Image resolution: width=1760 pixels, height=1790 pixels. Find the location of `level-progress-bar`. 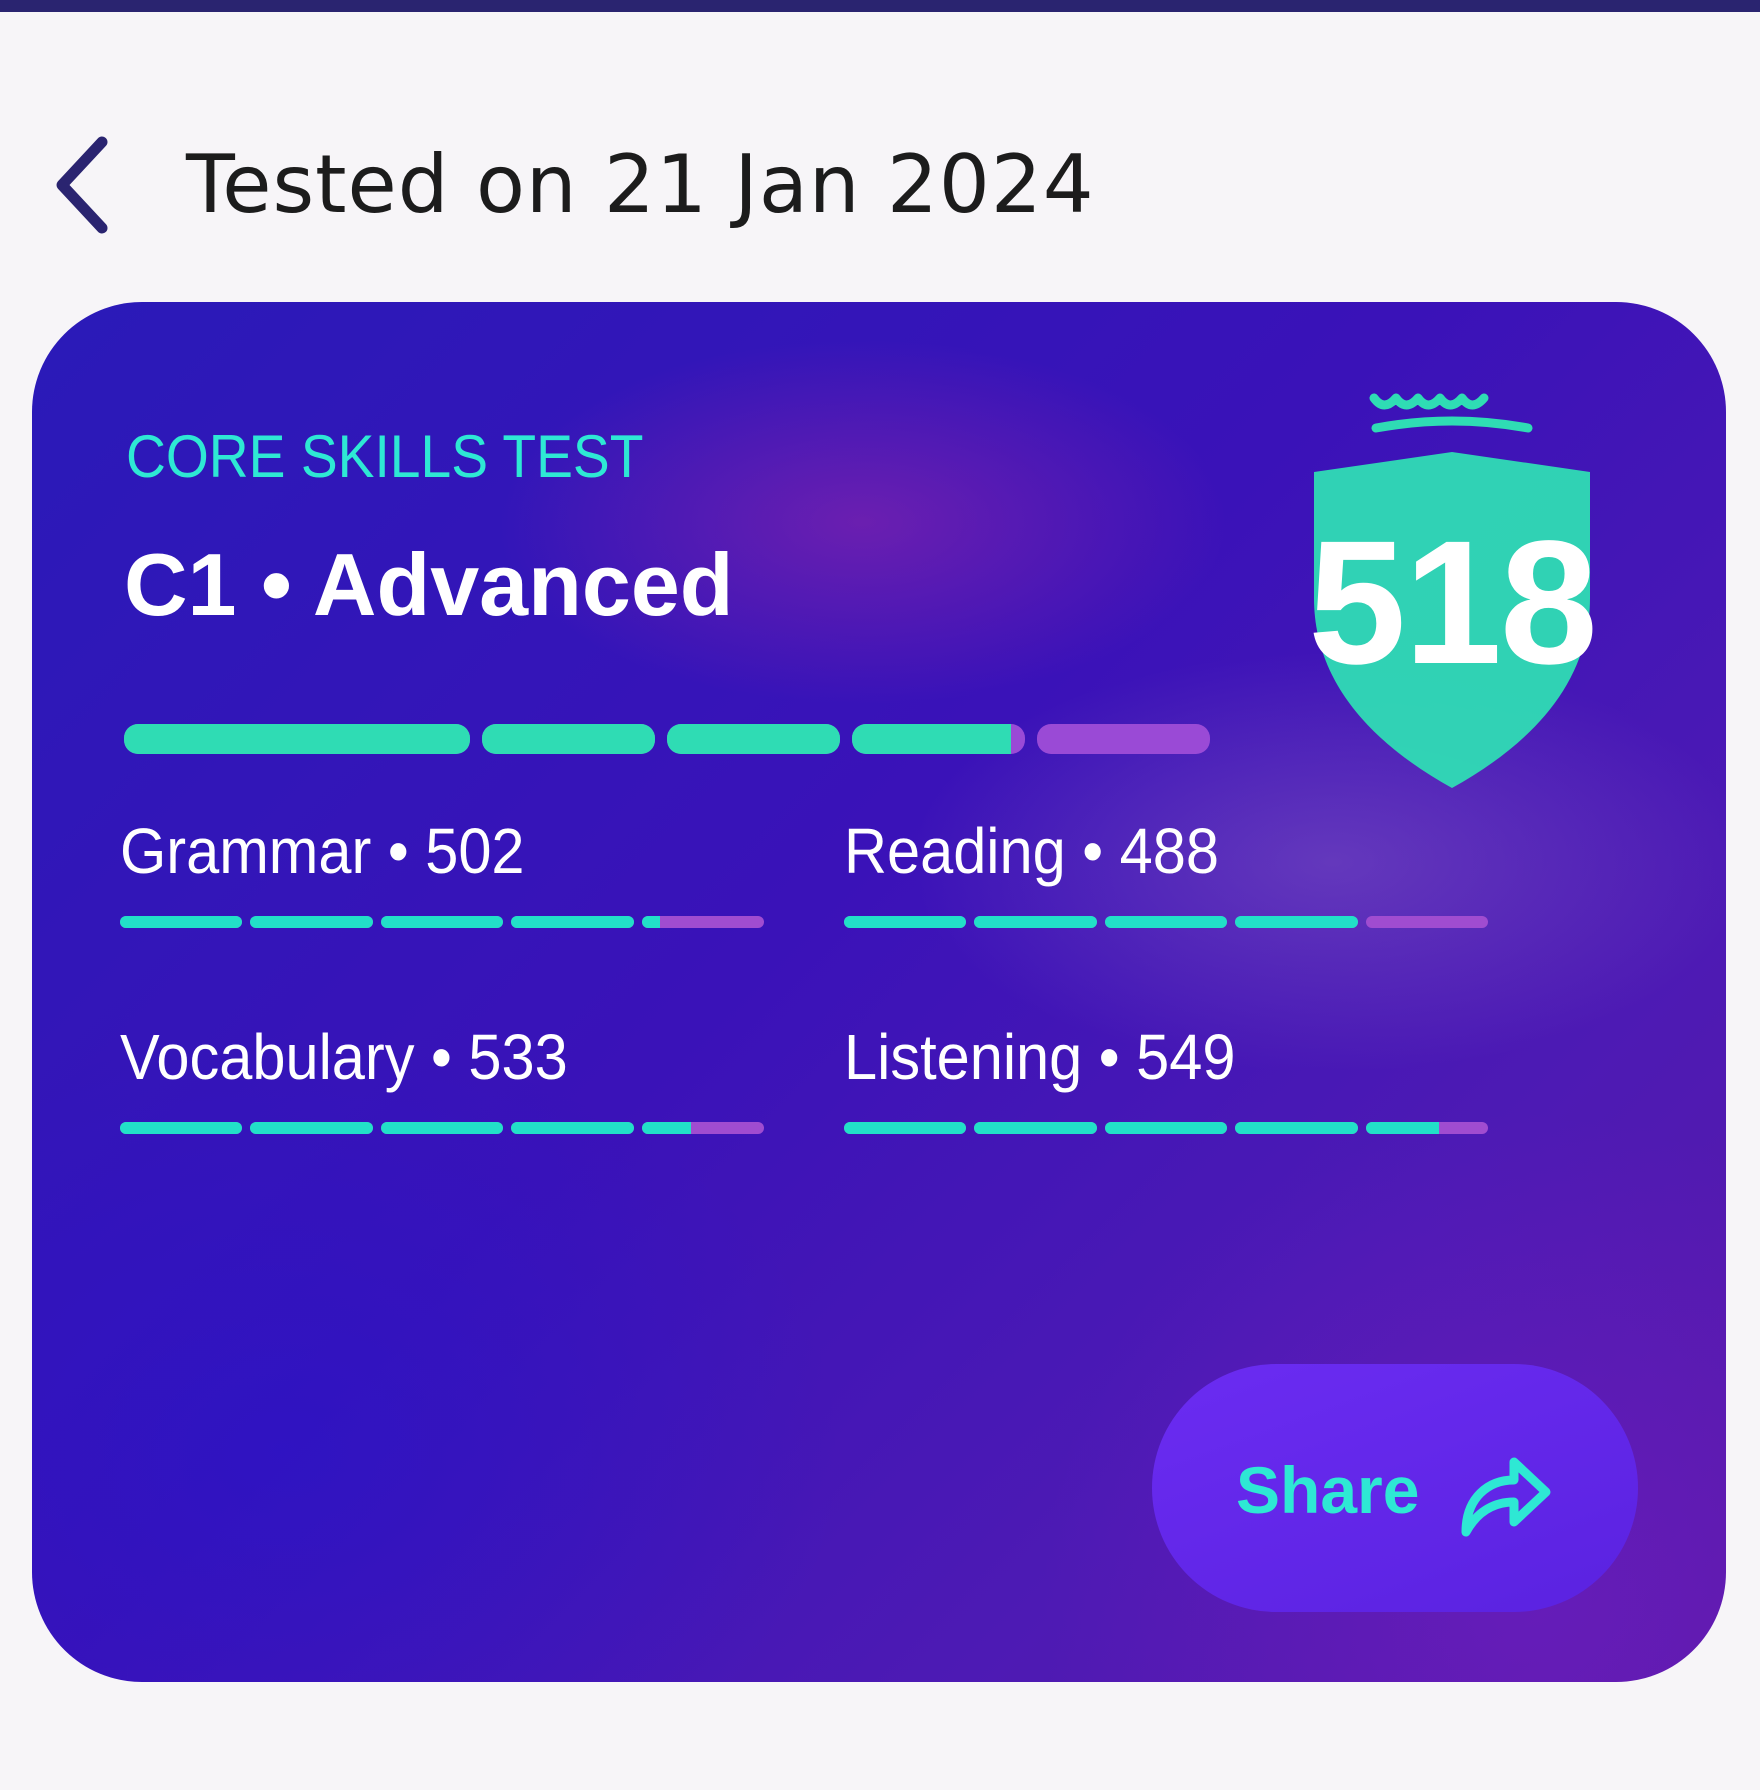

level-progress-bar is located at coordinates (667, 739).